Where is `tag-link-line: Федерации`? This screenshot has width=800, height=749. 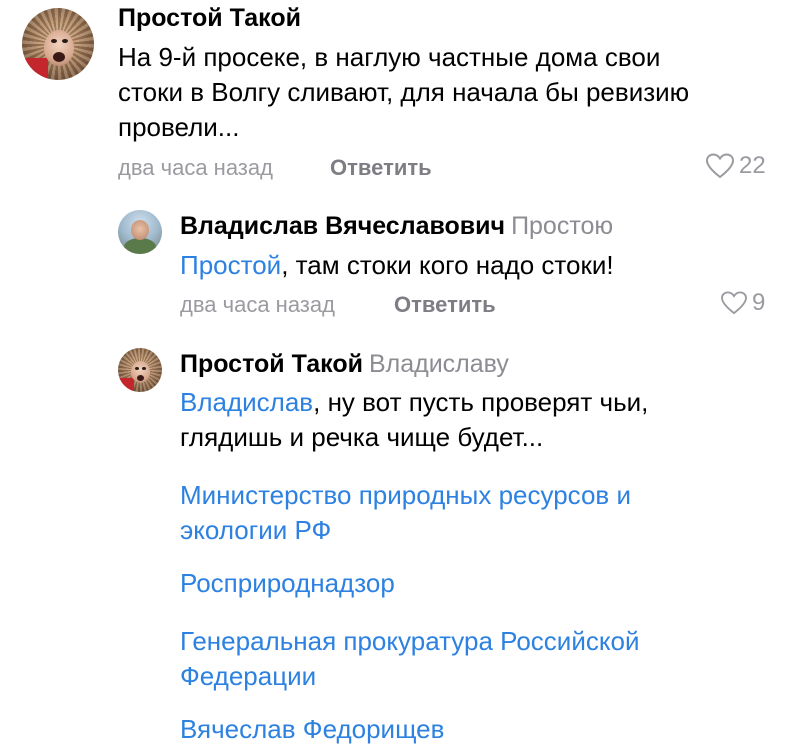
tag-link-line: Федерации is located at coordinates (480, 676).